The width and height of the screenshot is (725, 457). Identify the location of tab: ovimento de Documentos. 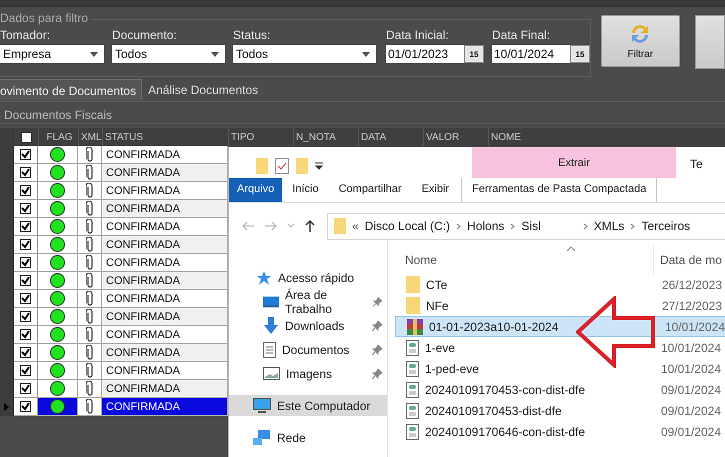
(71, 89).